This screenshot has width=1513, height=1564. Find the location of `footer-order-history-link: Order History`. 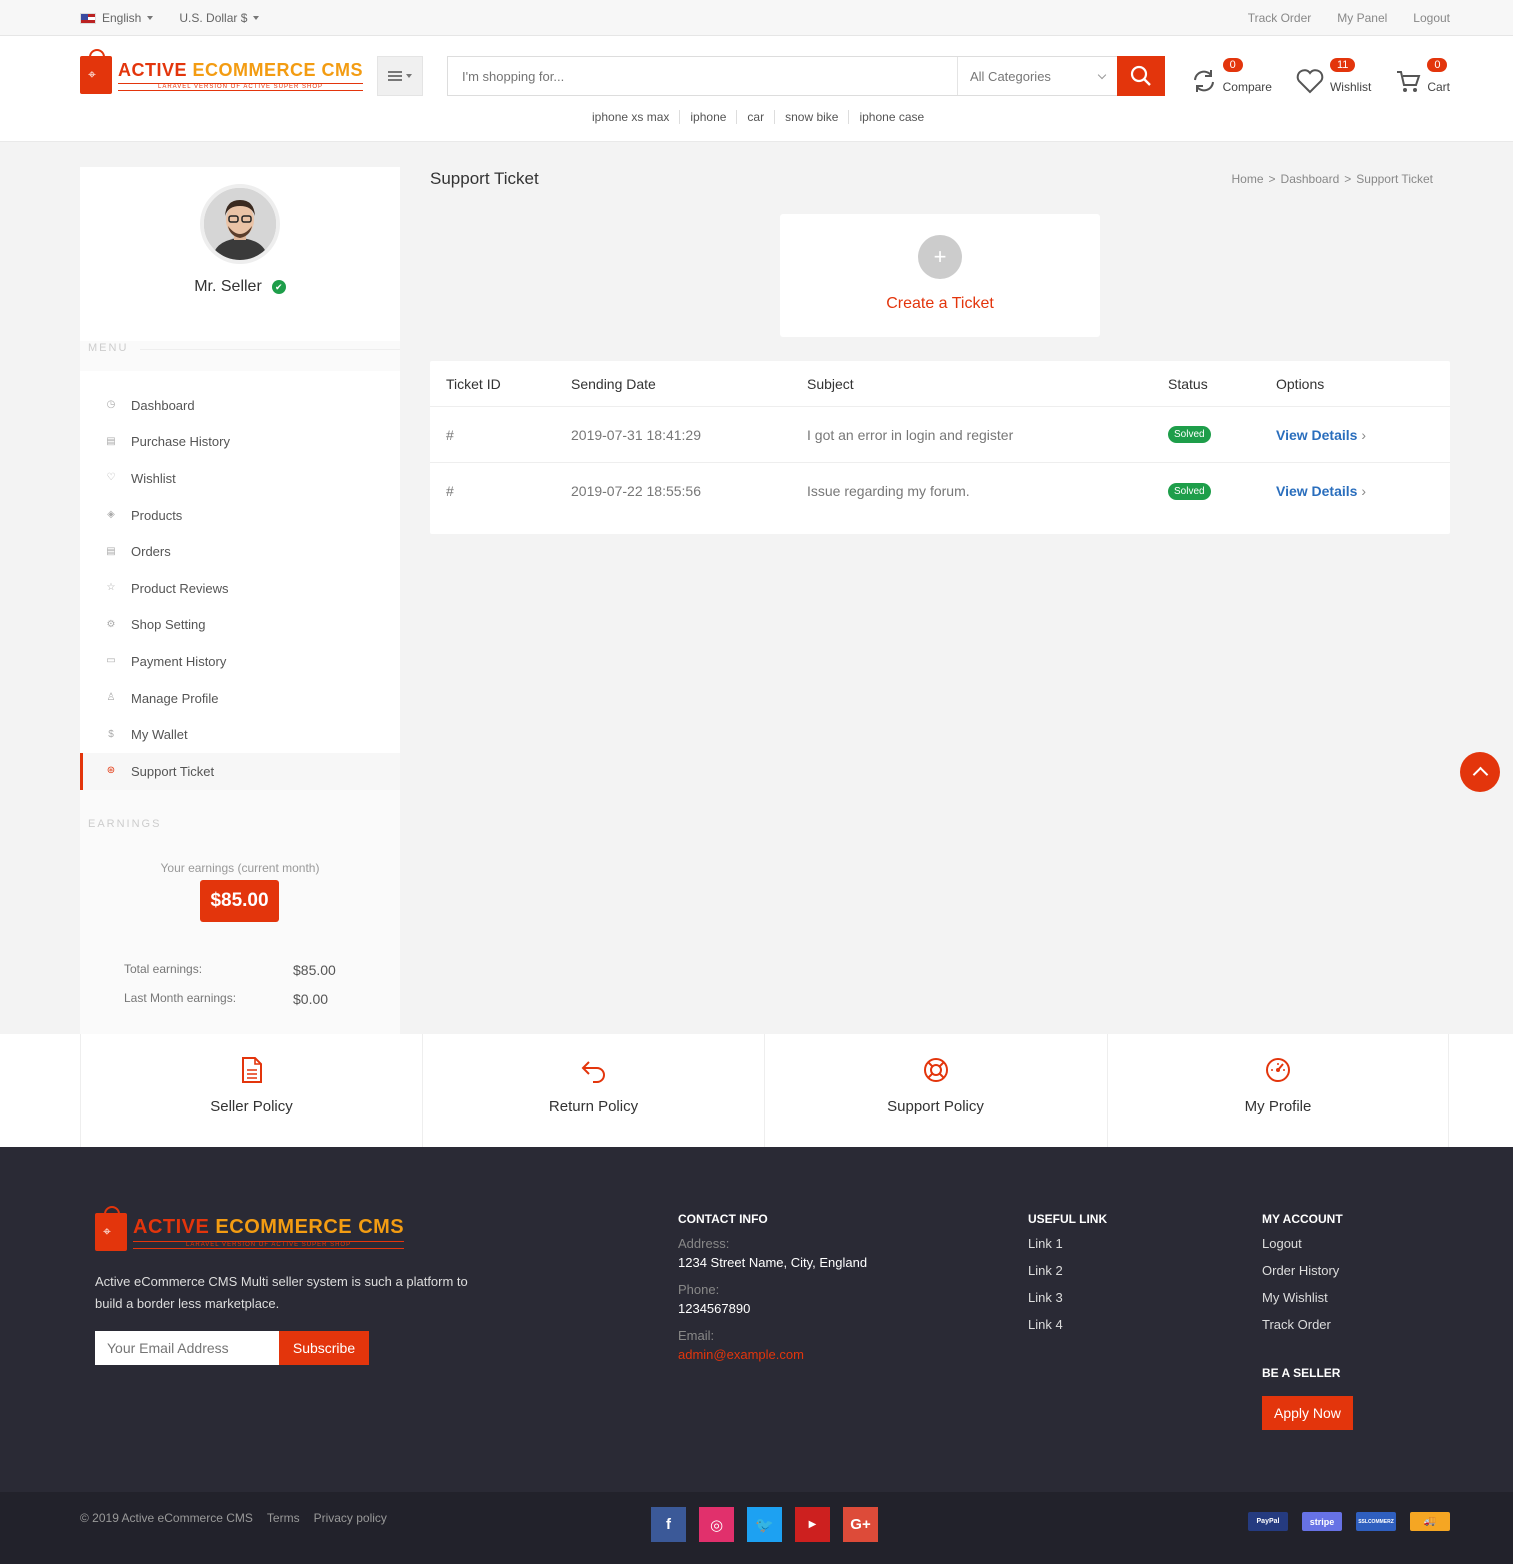

footer-order-history-link: Order History is located at coordinates (1307, 1276).